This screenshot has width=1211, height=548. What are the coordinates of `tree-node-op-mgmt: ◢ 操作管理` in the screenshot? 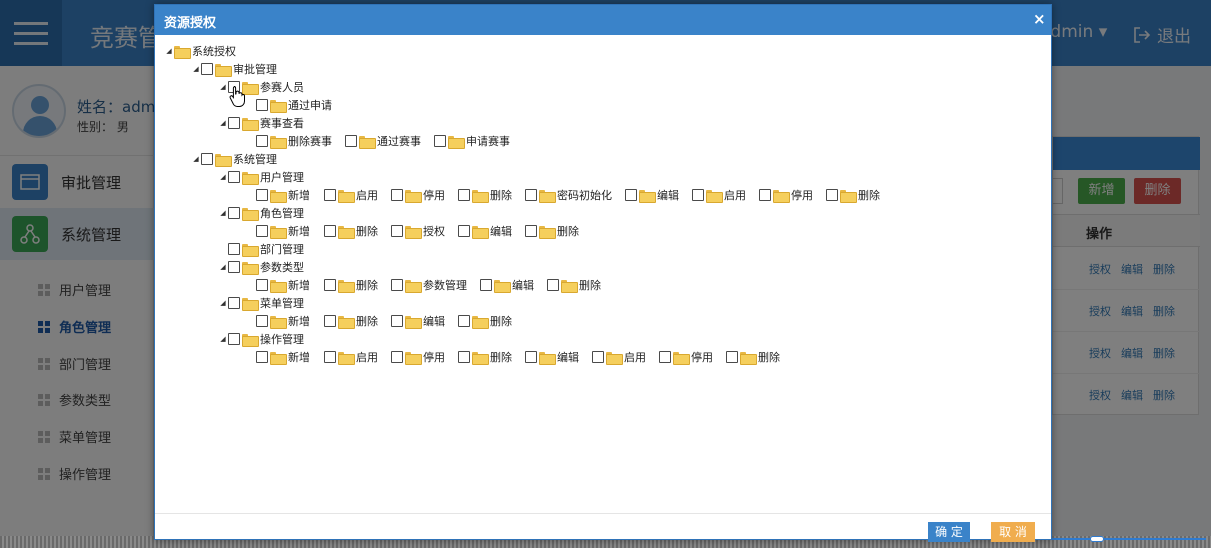 It's located at (261, 339).